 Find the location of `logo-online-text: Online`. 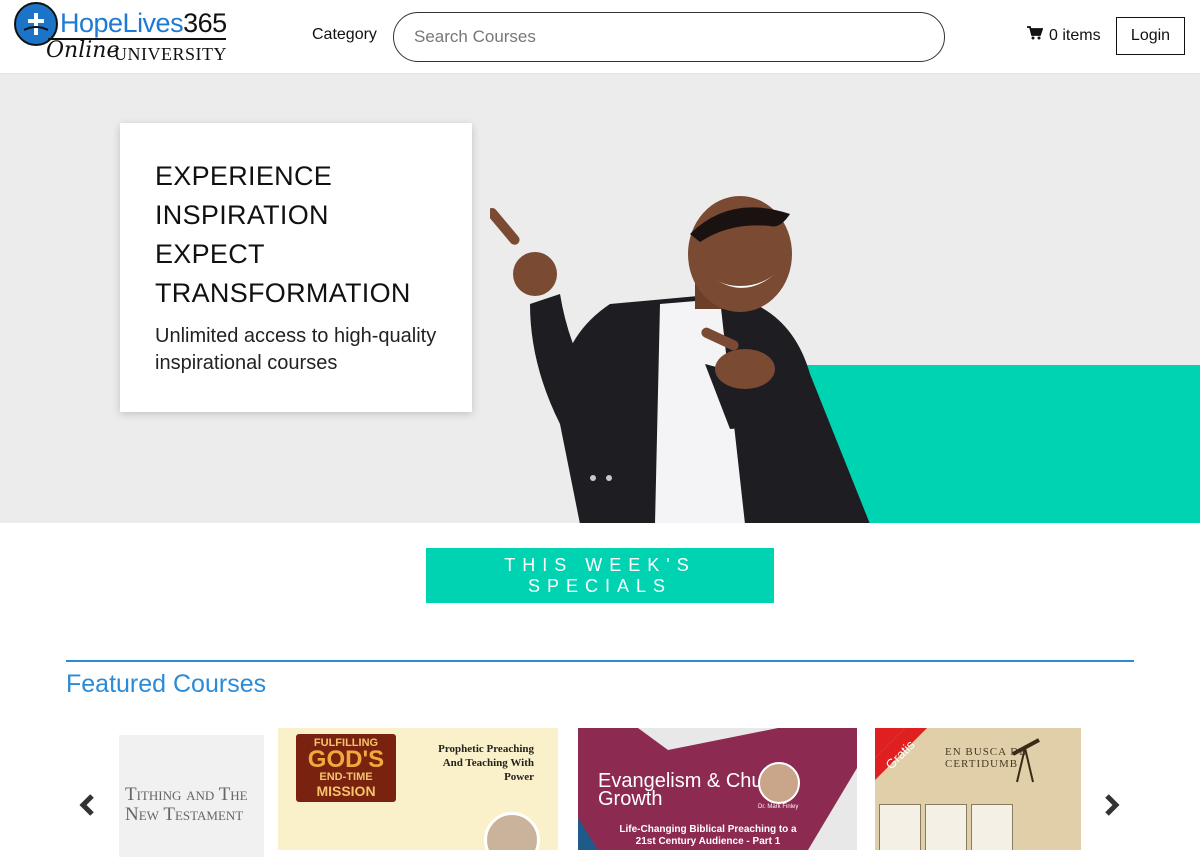

logo-online-text: Online is located at coordinates (83, 50).